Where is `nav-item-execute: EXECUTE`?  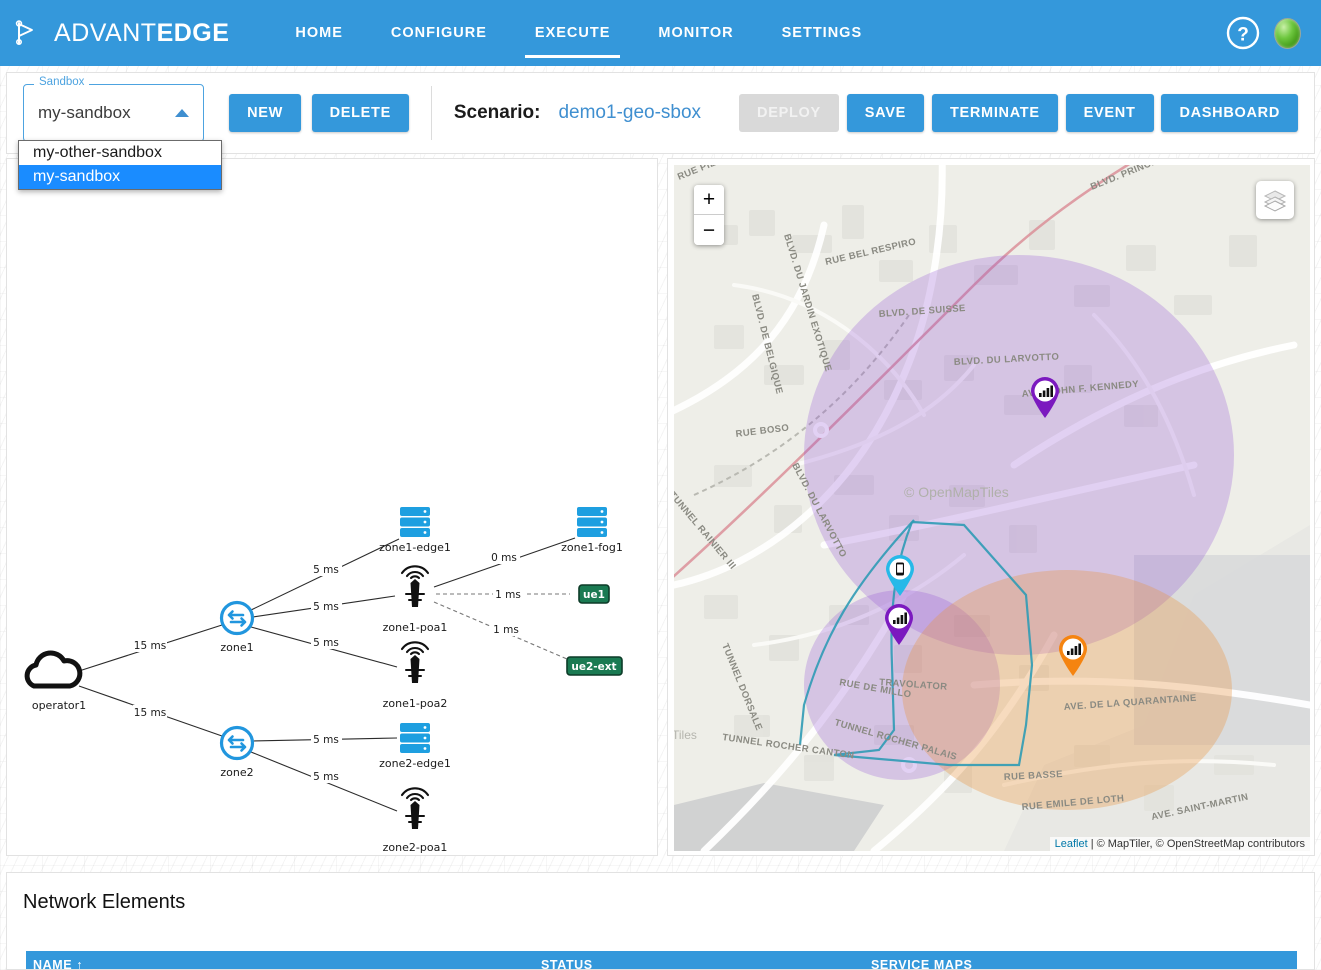 nav-item-execute: EXECUTE is located at coordinates (573, 33).